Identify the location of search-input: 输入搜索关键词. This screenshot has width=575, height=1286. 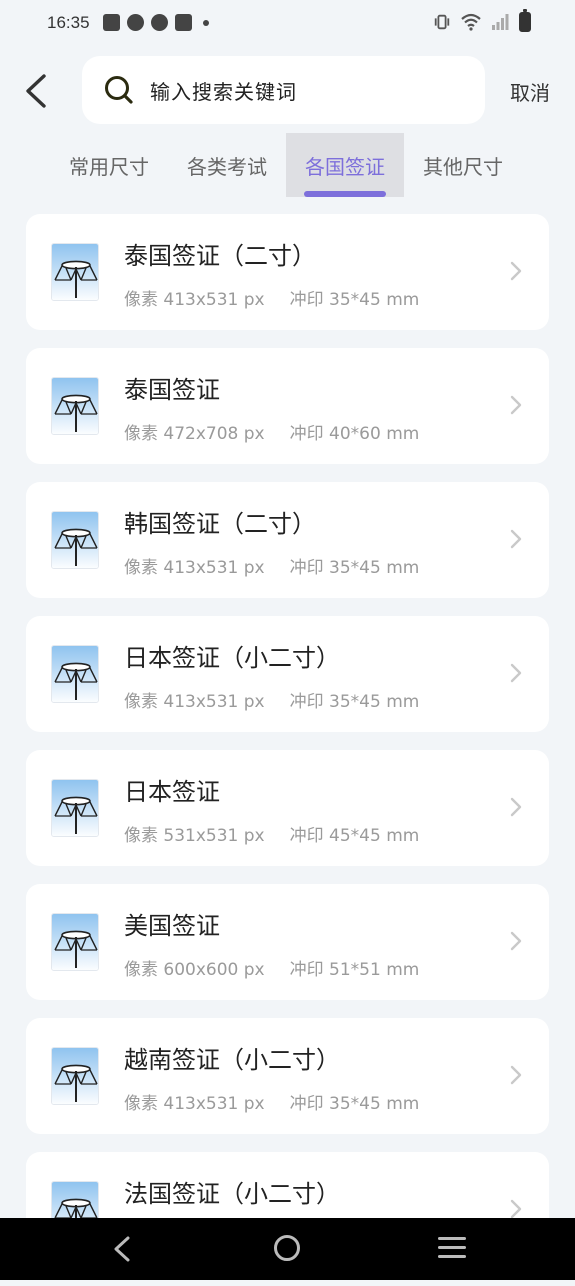
(223, 90).